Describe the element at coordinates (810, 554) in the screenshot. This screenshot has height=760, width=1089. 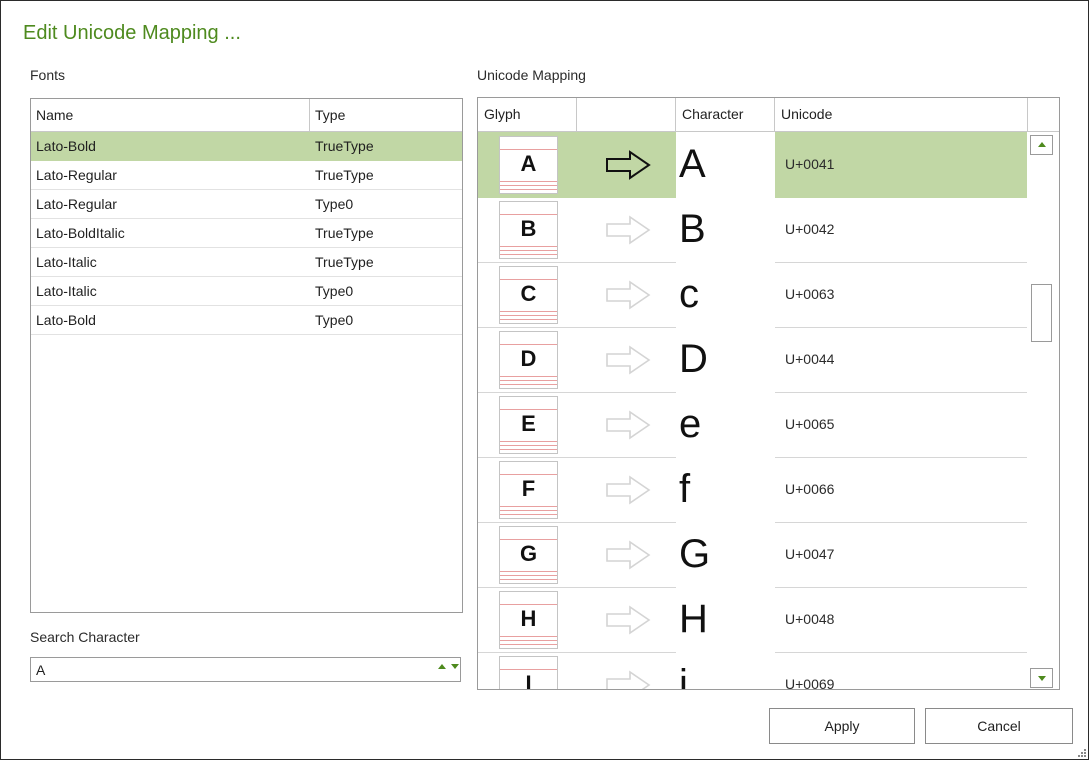
I see `unicode-value: U+0047` at that location.